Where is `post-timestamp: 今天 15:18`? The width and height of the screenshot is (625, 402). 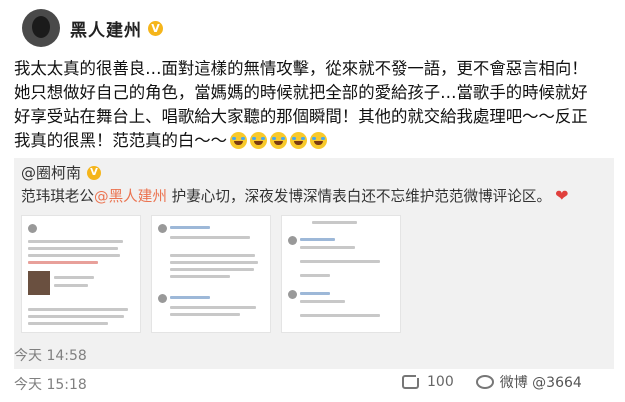 post-timestamp: 今天 15:18 is located at coordinates (50, 385).